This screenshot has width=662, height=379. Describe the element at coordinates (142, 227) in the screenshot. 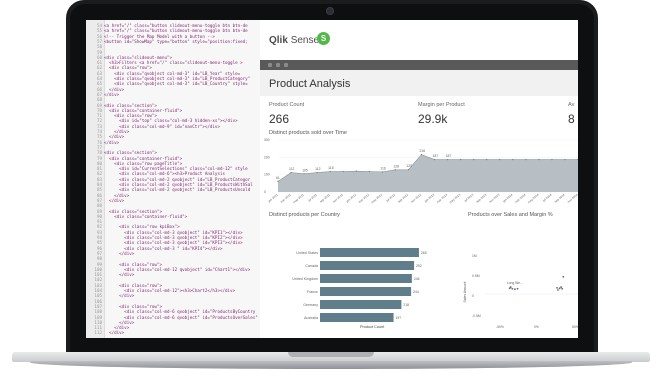

I see `code-text: <div class="row kpiBox">` at that location.